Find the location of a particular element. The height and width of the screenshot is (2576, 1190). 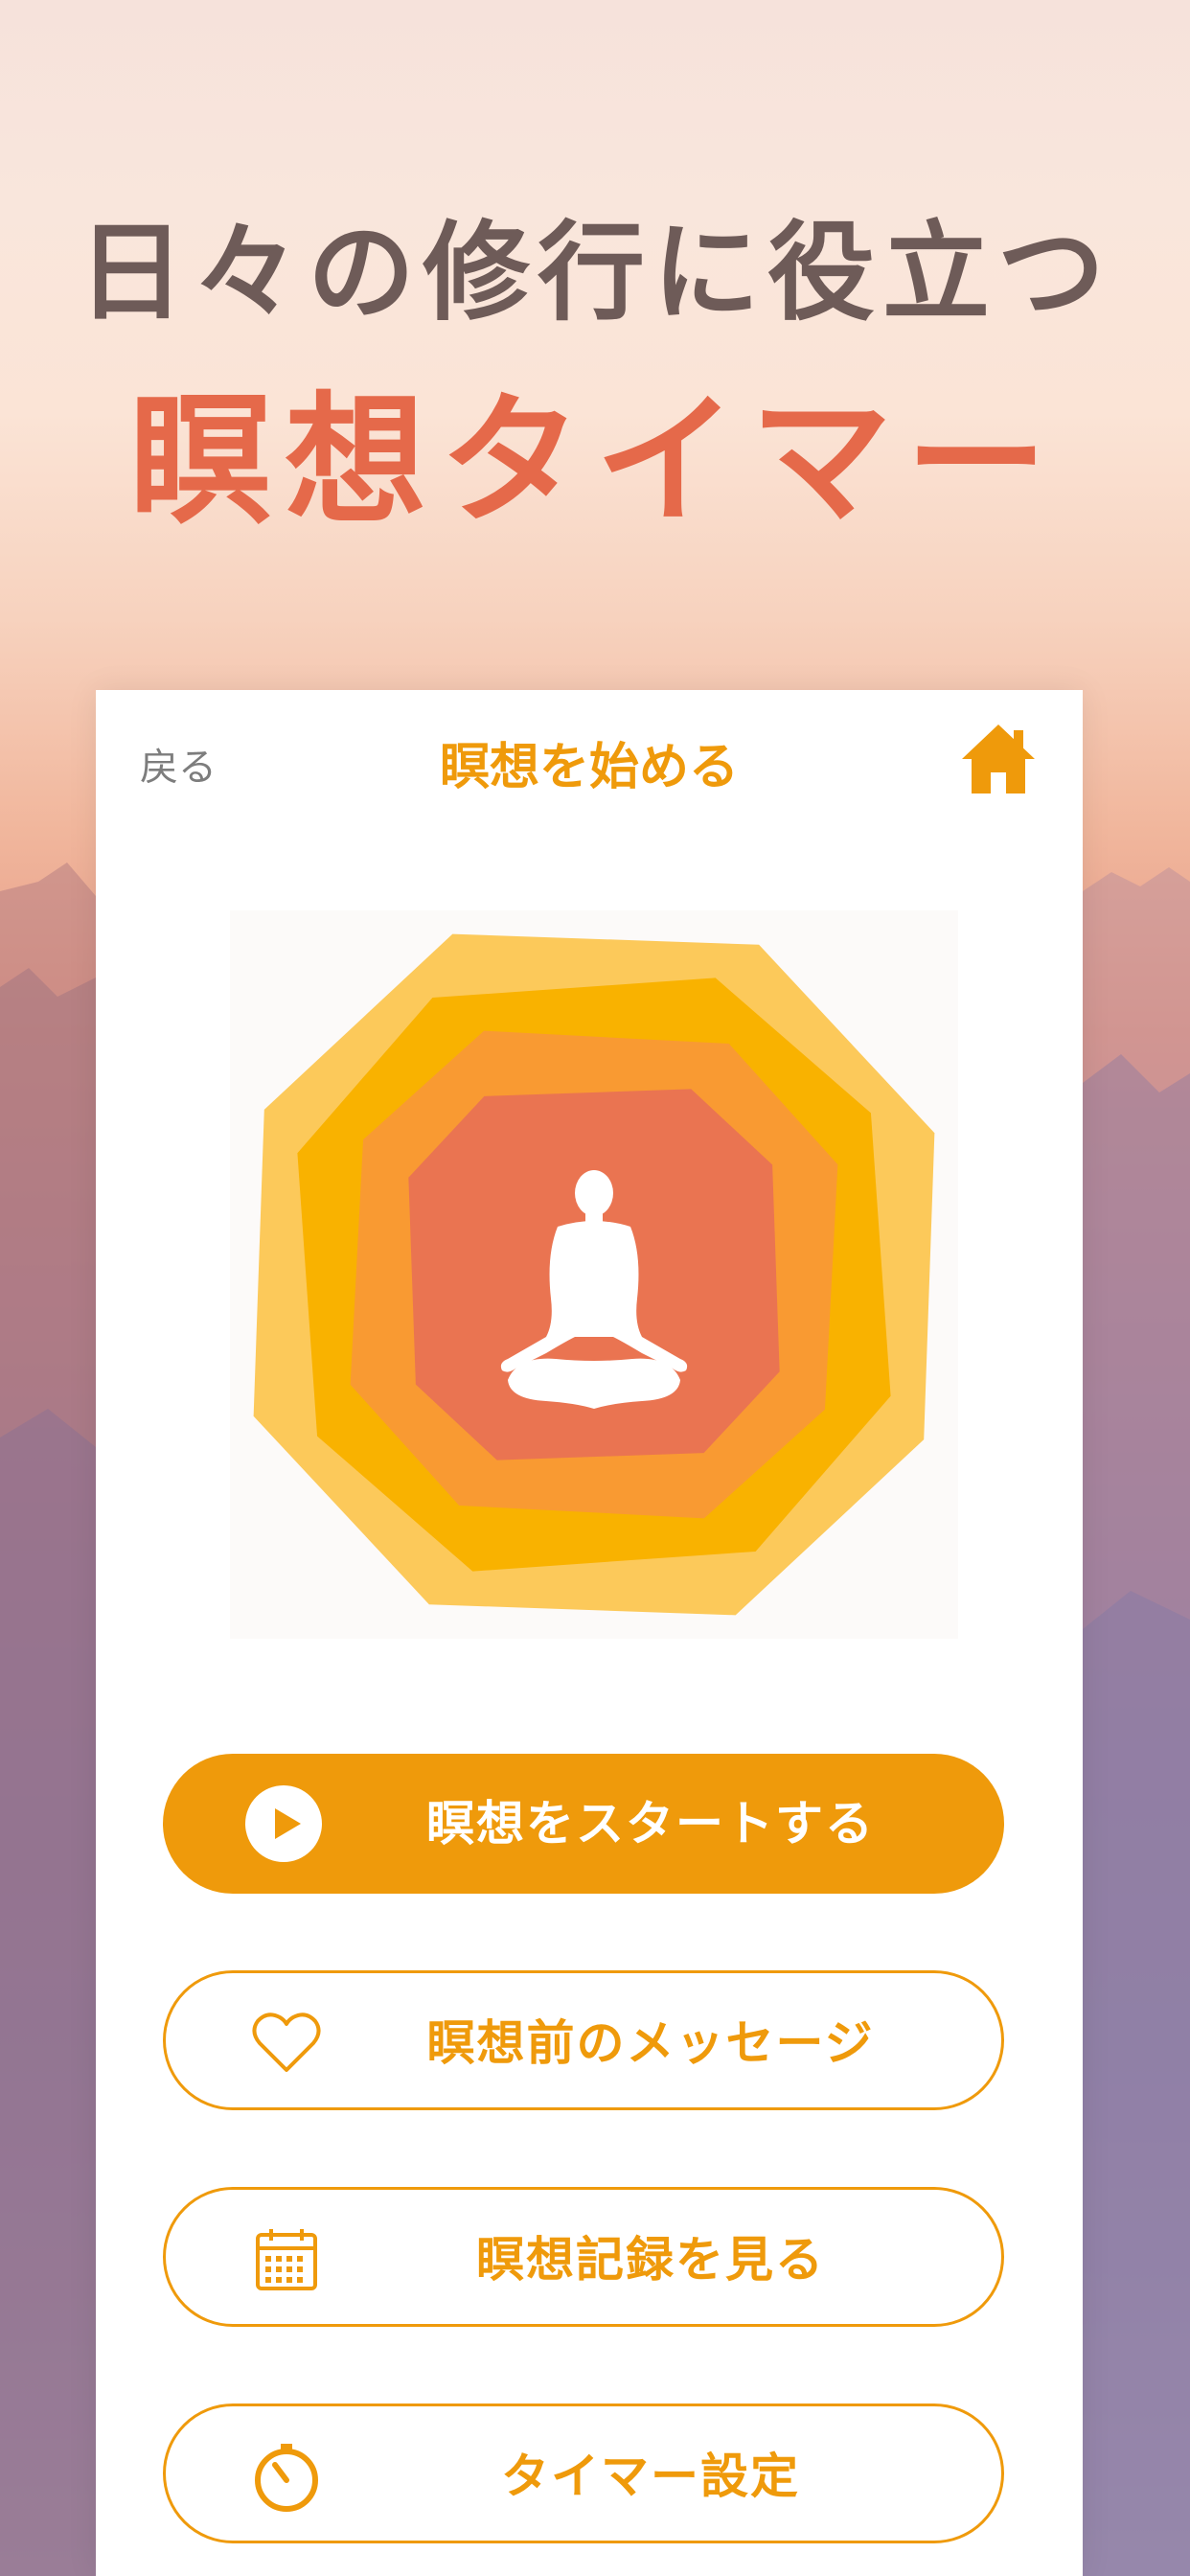

timer-settings-label: タイマー設定 is located at coordinates (651, 2476).